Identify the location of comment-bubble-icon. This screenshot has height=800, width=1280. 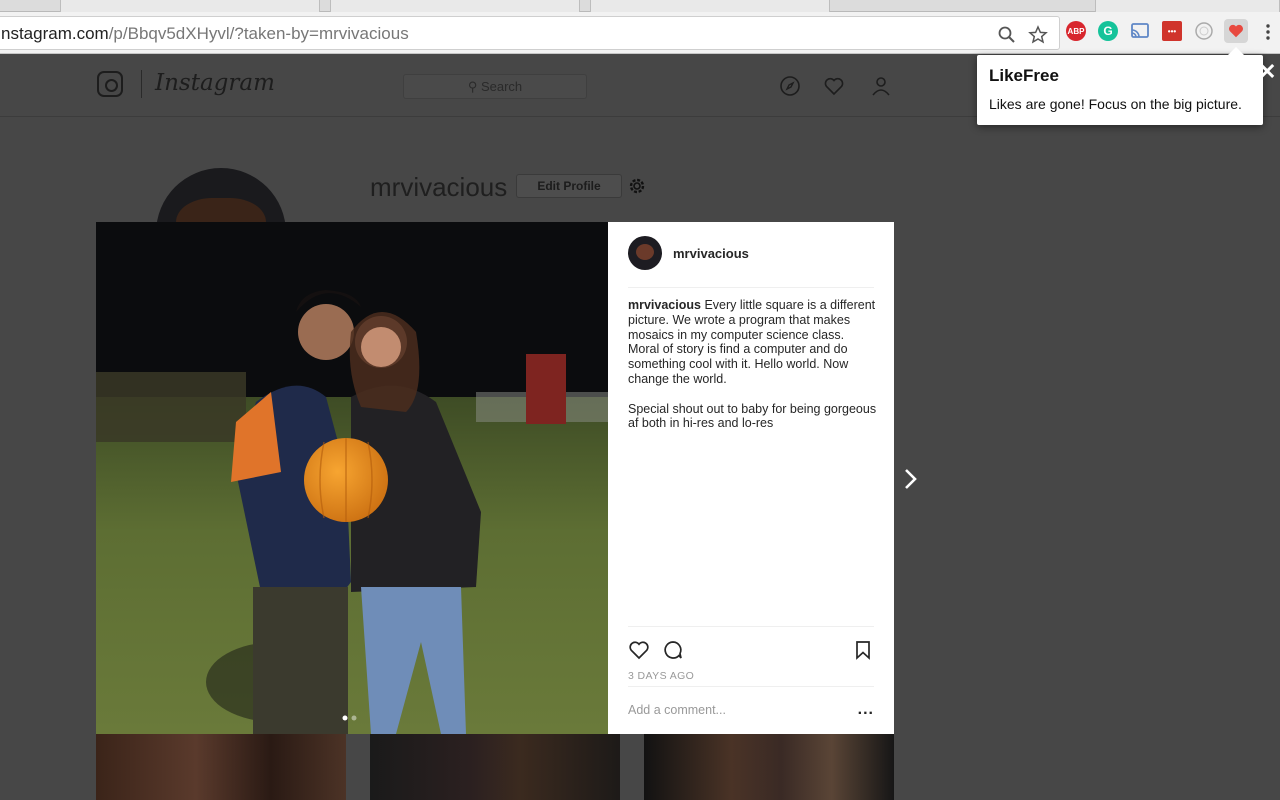
(673, 650).